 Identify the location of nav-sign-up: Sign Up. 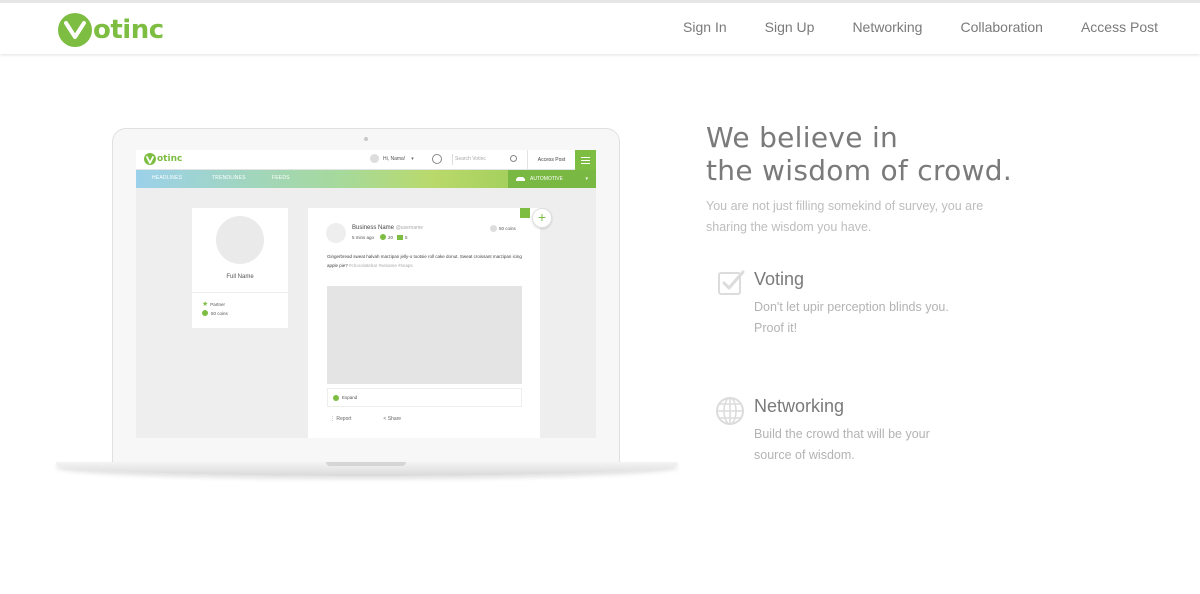
(790, 27).